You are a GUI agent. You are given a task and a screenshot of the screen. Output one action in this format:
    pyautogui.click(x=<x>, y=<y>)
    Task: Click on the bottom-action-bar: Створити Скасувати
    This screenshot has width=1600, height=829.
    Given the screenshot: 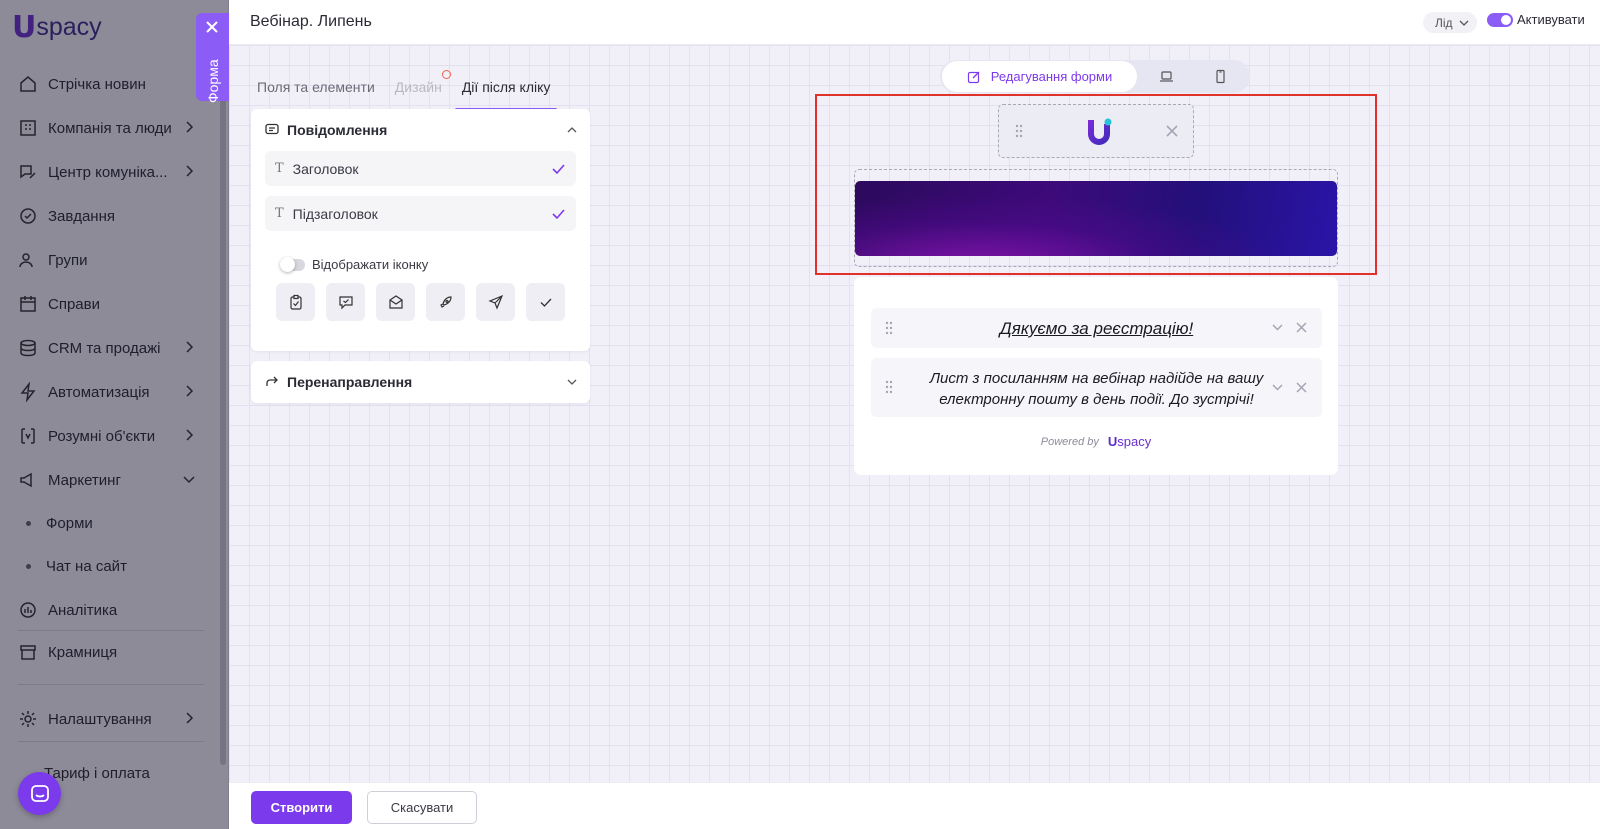 What is the action you would take?
    pyautogui.click(x=914, y=805)
    